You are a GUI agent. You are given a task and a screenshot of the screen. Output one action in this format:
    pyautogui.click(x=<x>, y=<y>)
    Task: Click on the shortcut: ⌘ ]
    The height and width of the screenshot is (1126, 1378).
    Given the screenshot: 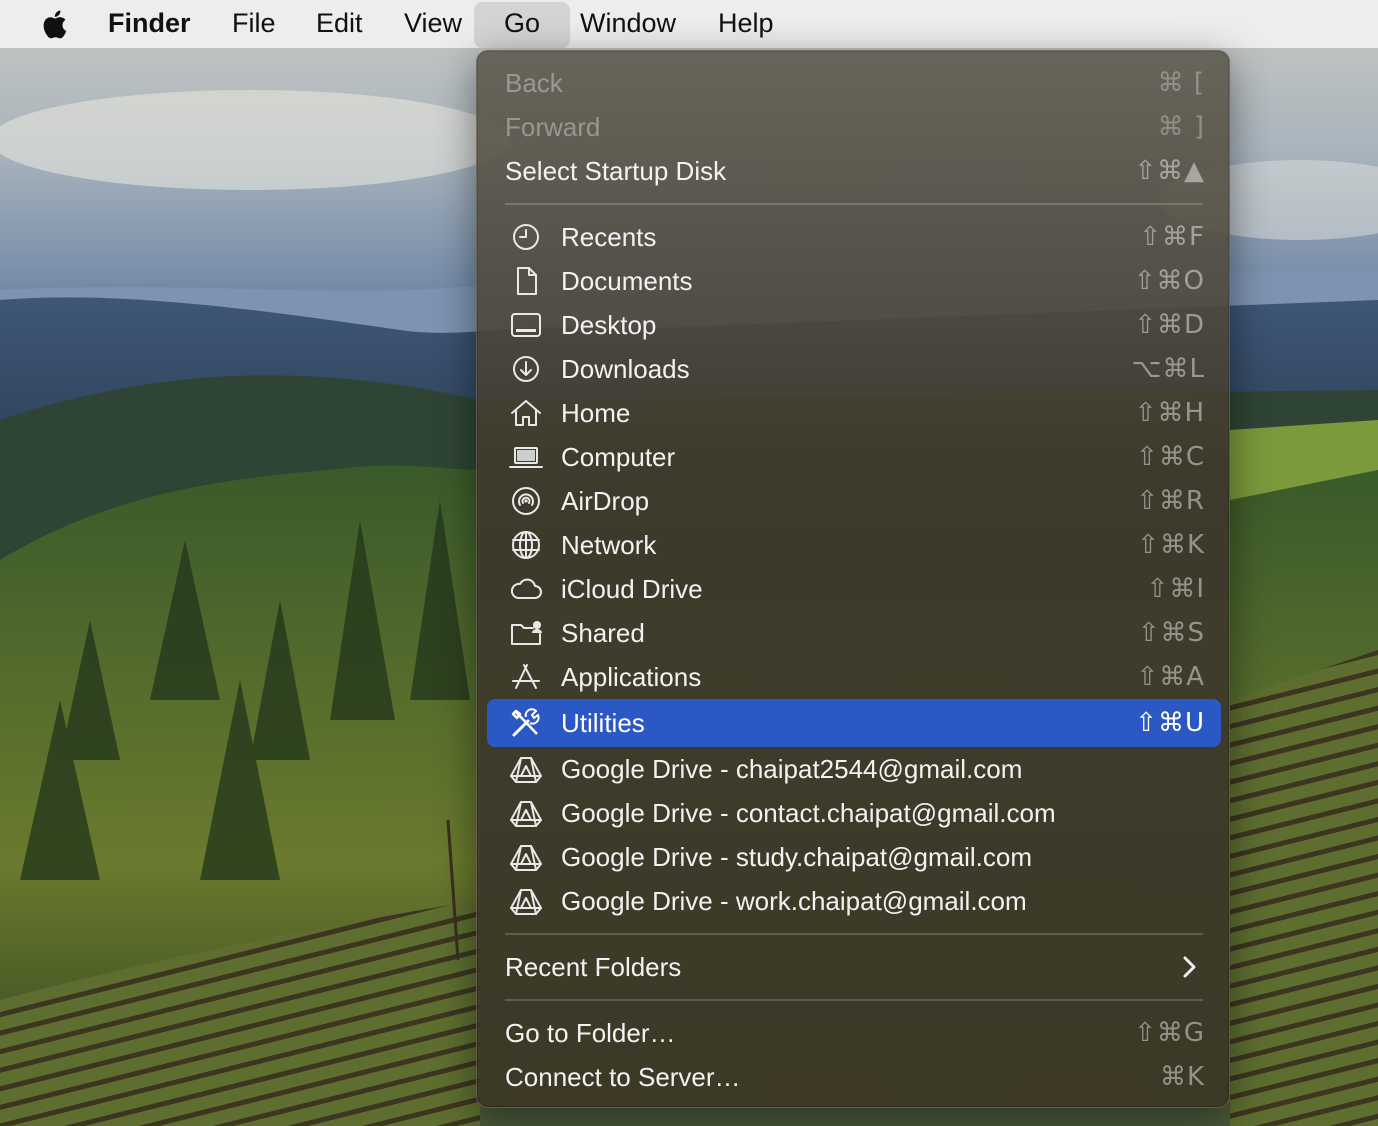 What is the action you would take?
    pyautogui.click(x=1181, y=127)
    